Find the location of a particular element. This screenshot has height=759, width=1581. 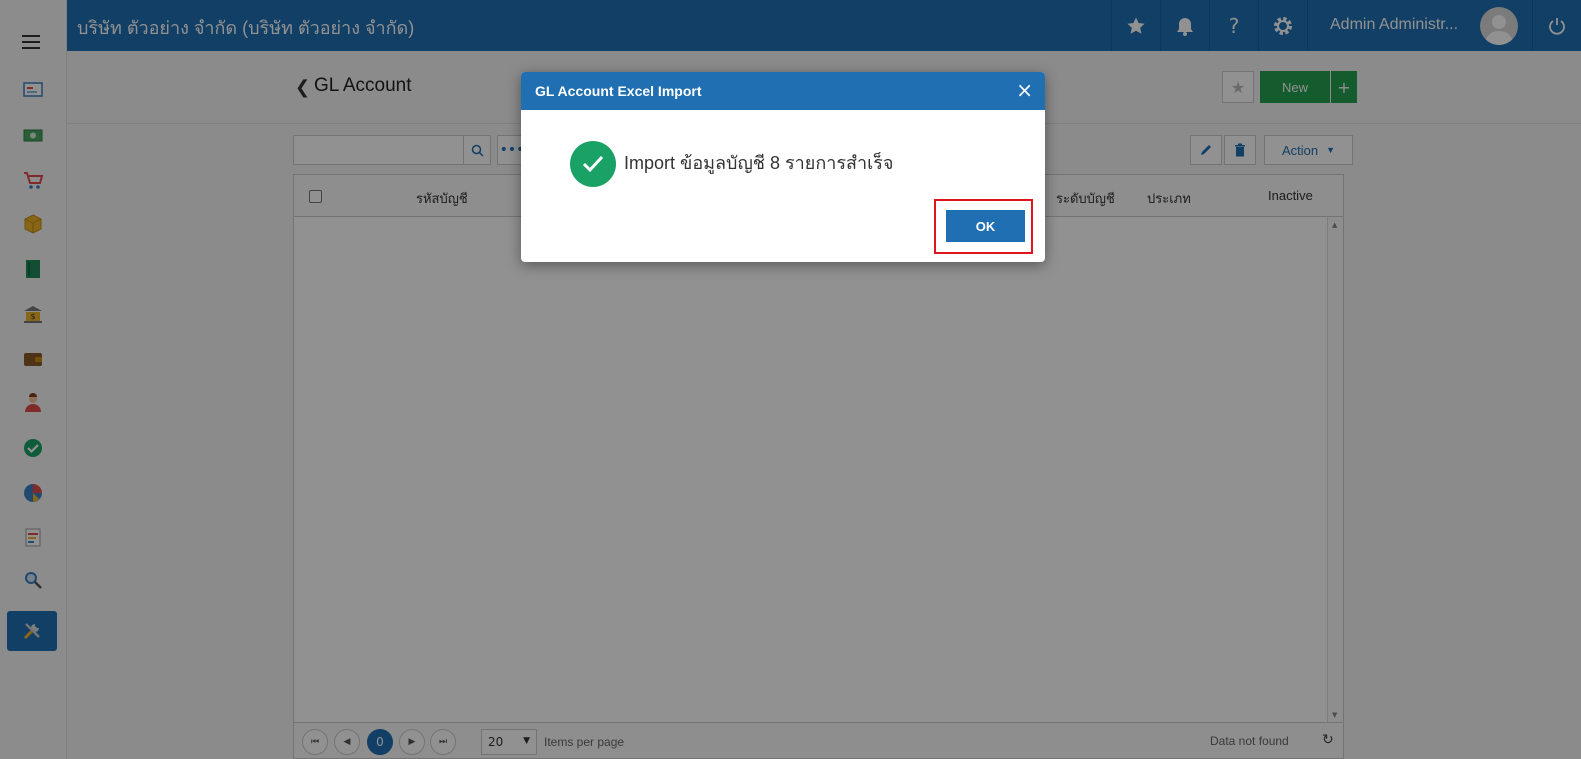

dialog-header: GL Account Excel Import × is located at coordinates (783, 91).